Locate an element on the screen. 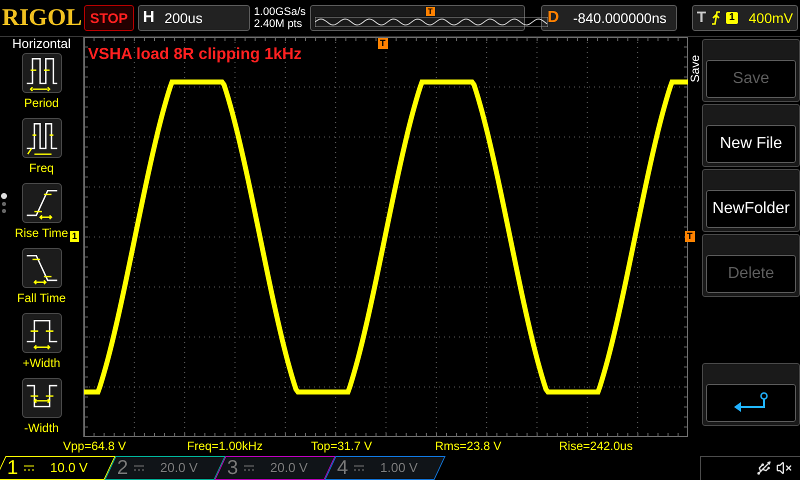 The width and height of the screenshot is (800, 480). measurement-reading: Rms=23.8 V is located at coordinates (468, 446).